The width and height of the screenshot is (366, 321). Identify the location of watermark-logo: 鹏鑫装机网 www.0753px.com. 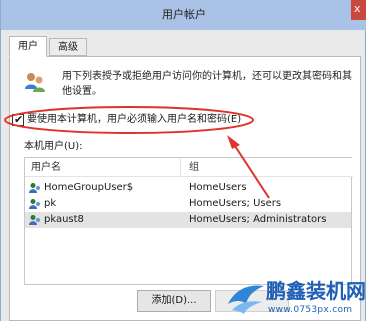
(296, 299).